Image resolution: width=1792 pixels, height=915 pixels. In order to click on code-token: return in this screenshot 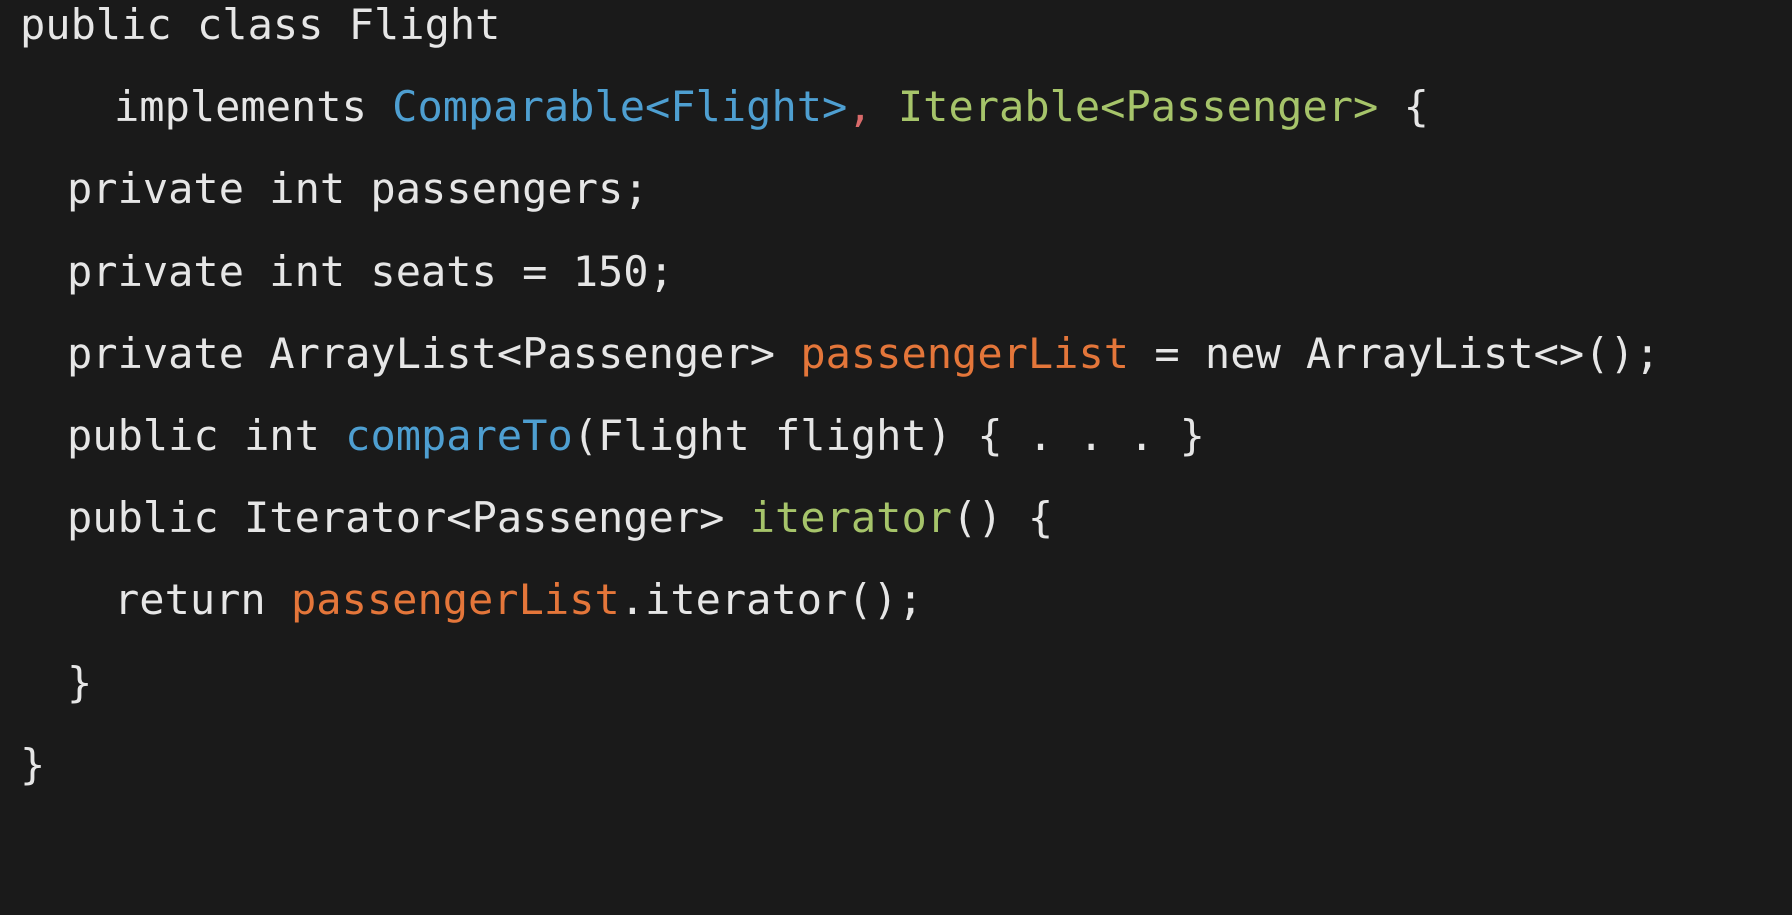, I will do `click(203, 600)`.